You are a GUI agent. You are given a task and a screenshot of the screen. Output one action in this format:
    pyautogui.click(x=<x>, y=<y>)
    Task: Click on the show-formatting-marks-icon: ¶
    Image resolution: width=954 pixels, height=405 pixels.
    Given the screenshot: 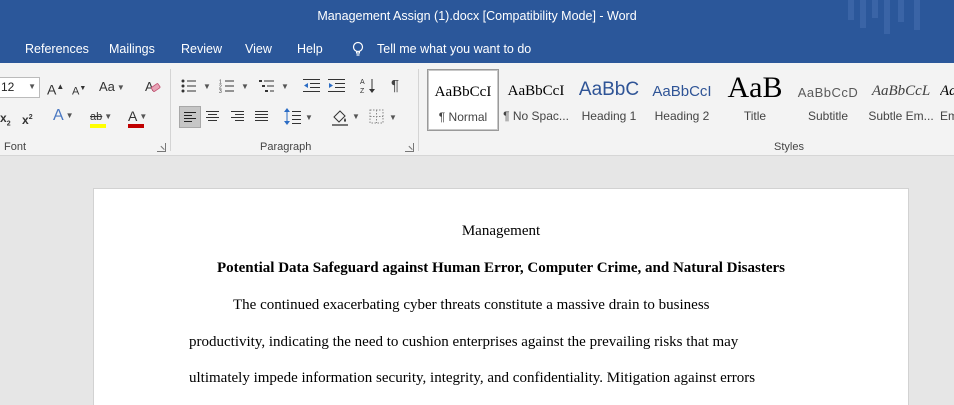 What is the action you would take?
    pyautogui.click(x=395, y=86)
    